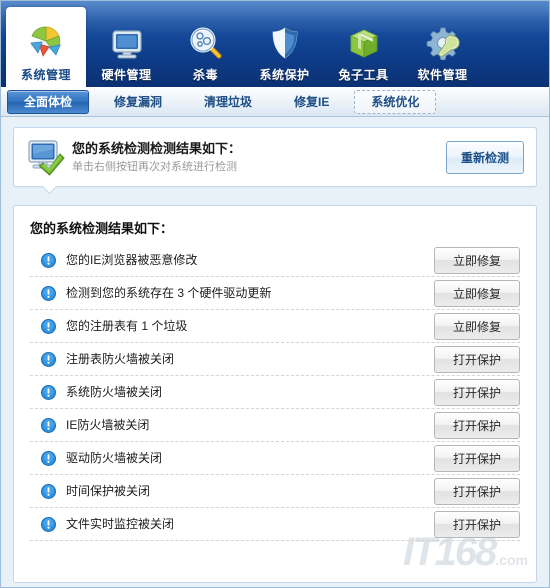 The image size is (550, 588). I want to click on nav-item-hardware-management: 硬件管理, so click(126, 48).